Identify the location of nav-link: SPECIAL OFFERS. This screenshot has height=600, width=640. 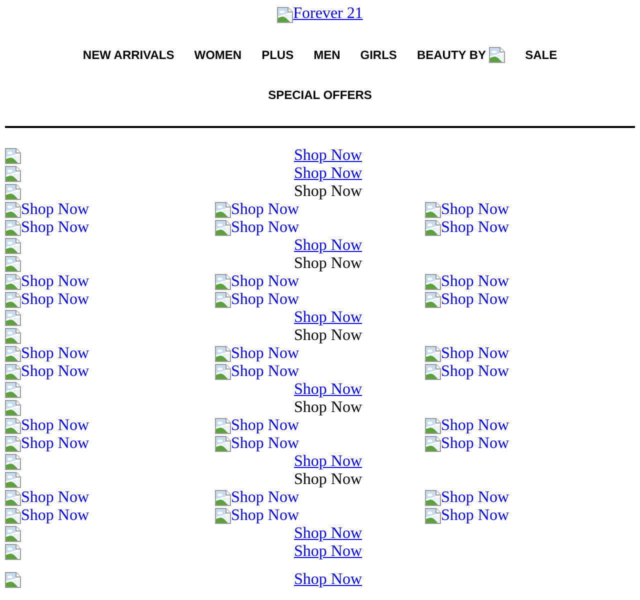
(320, 95).